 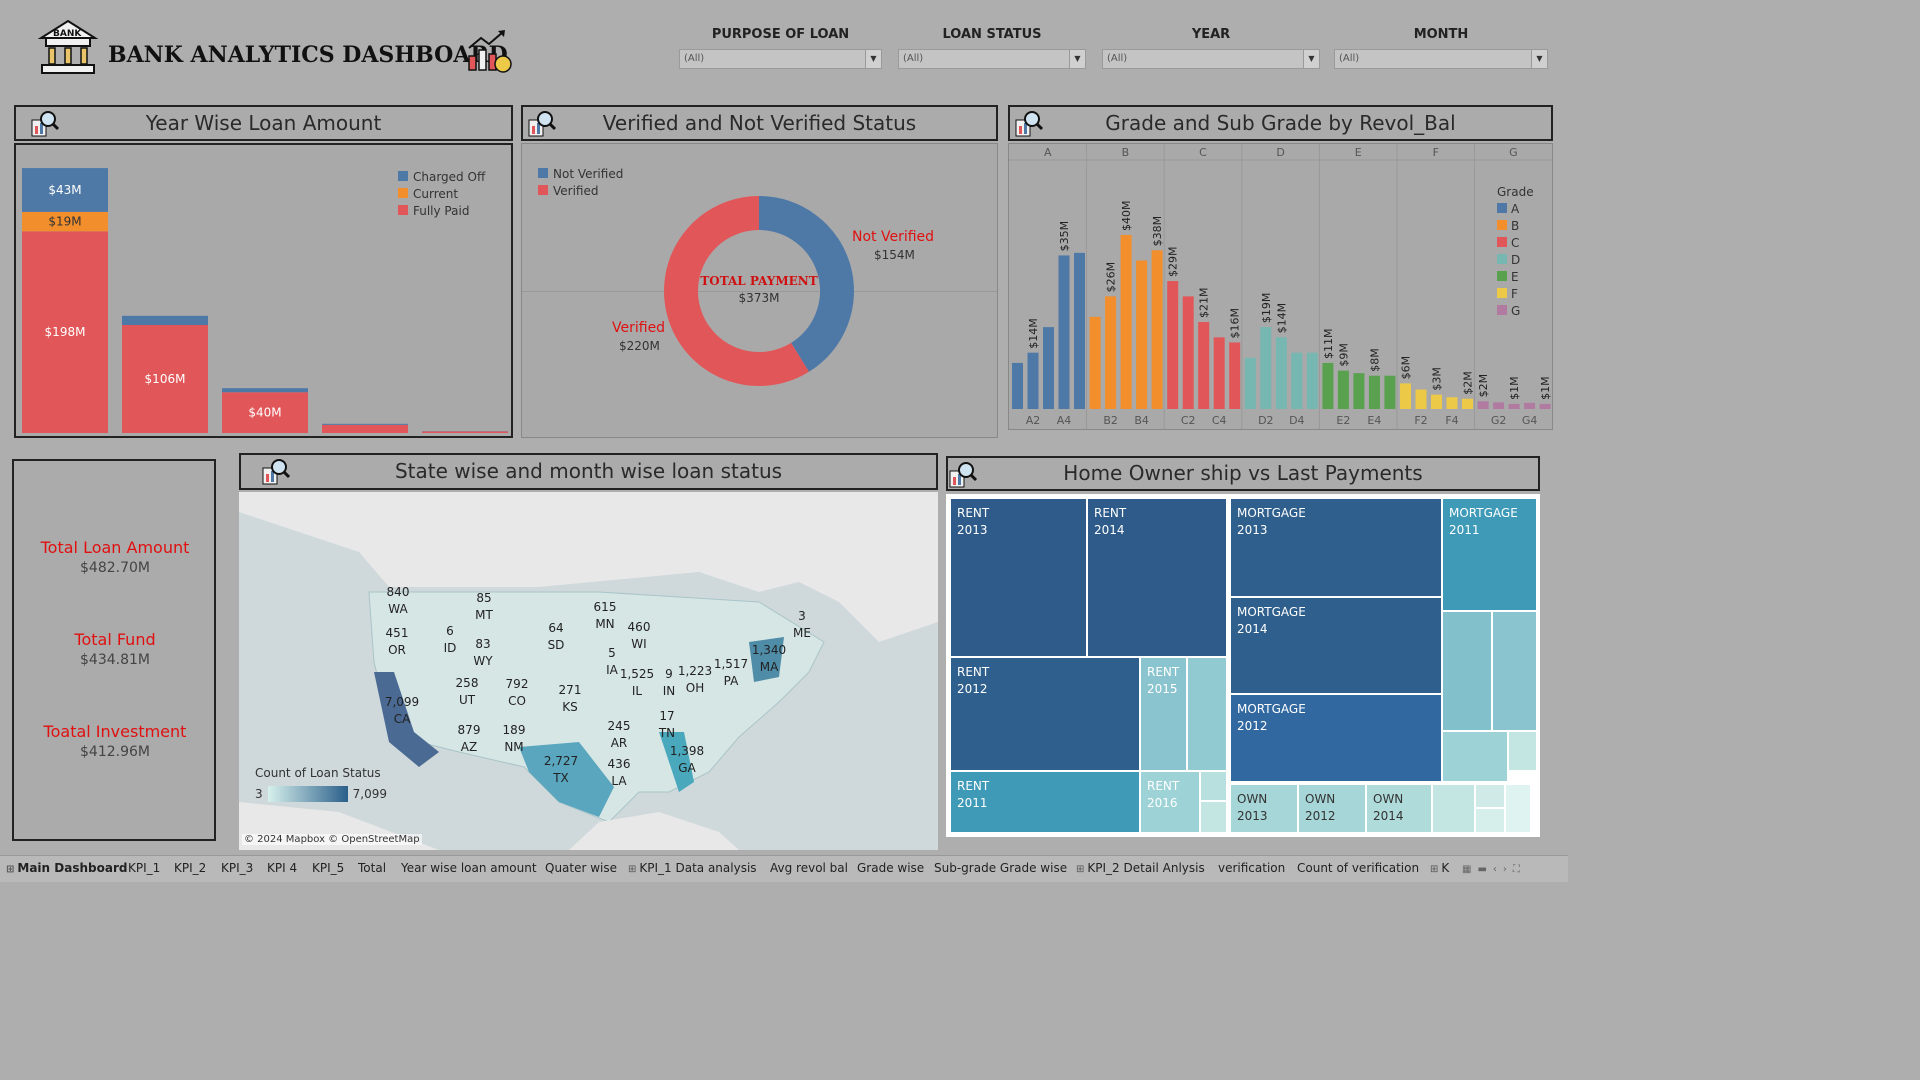 What do you see at coordinates (66, 868) in the screenshot?
I see `tab-main-dashboard: ⊞ Main Dashboard` at bounding box center [66, 868].